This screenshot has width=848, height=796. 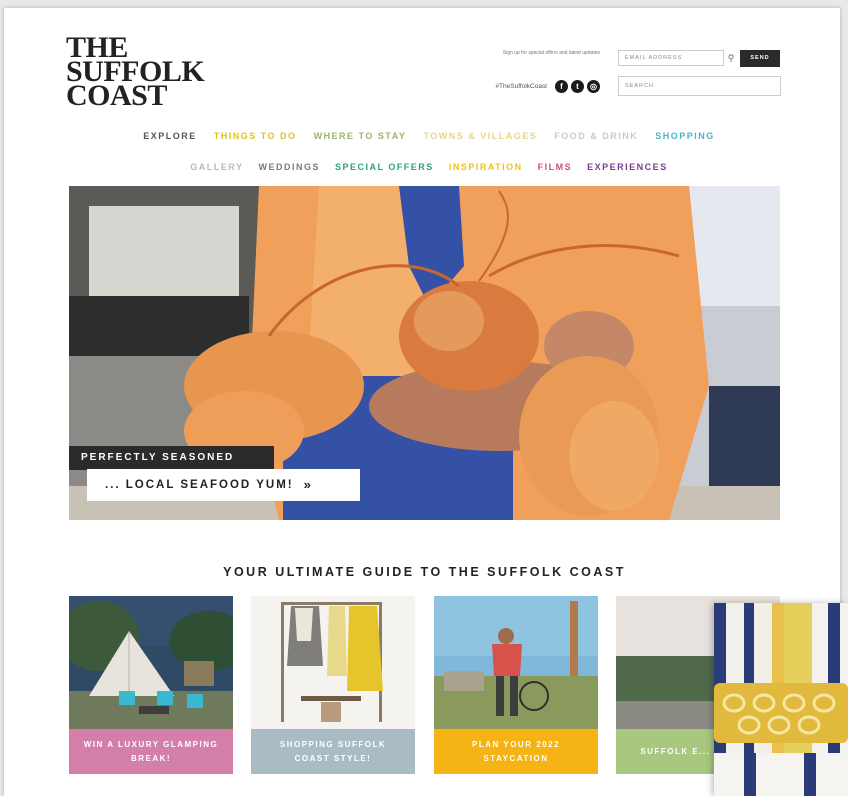 What do you see at coordinates (289, 170) in the screenshot?
I see `nav-item-weddings: WEDDINGS` at bounding box center [289, 170].